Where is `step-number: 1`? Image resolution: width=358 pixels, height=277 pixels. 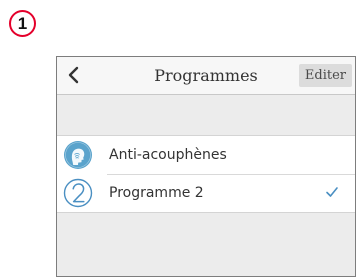 step-number: 1 is located at coordinates (22, 23).